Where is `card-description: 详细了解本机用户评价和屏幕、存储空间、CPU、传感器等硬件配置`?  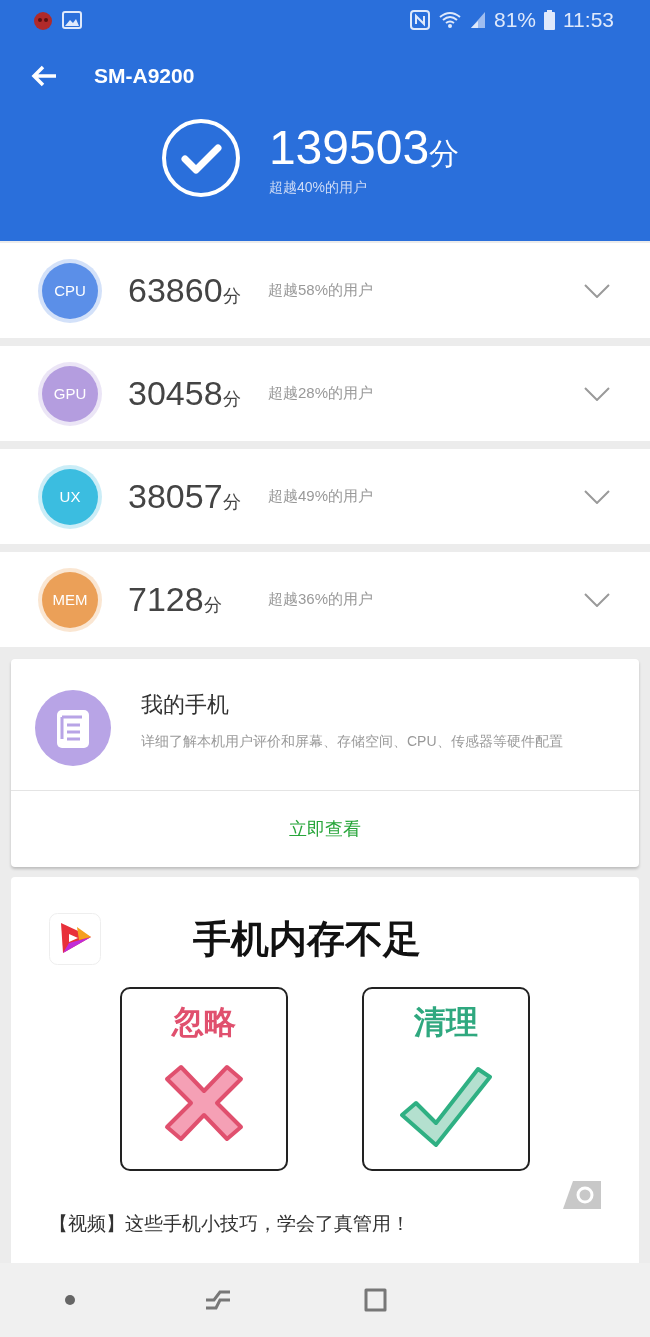
card-description: 详细了解本机用户评价和屏幕、存储空间、CPU、传感器等硬件配置 is located at coordinates (352, 741).